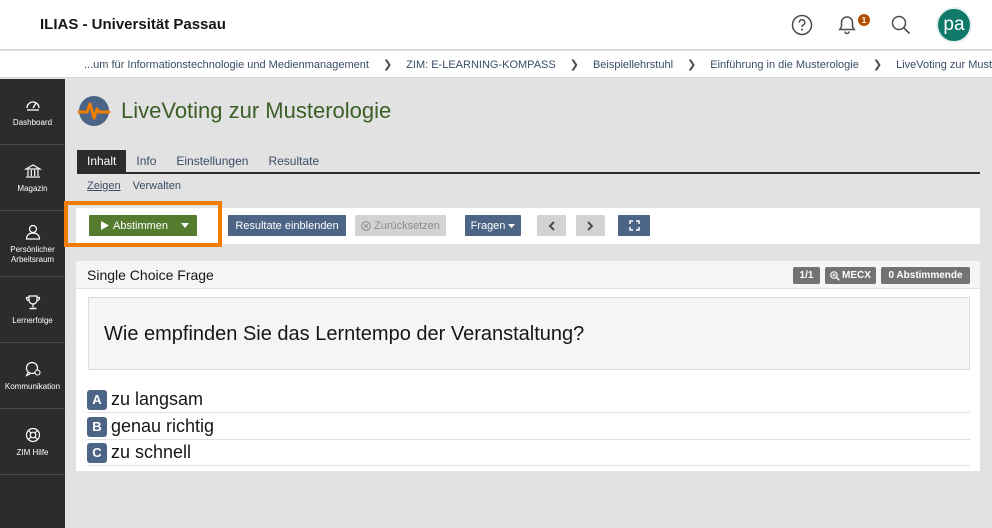 This screenshot has height=528, width=992. What do you see at coordinates (528, 453) in the screenshot?
I see `answer-option: C zu schnell` at bounding box center [528, 453].